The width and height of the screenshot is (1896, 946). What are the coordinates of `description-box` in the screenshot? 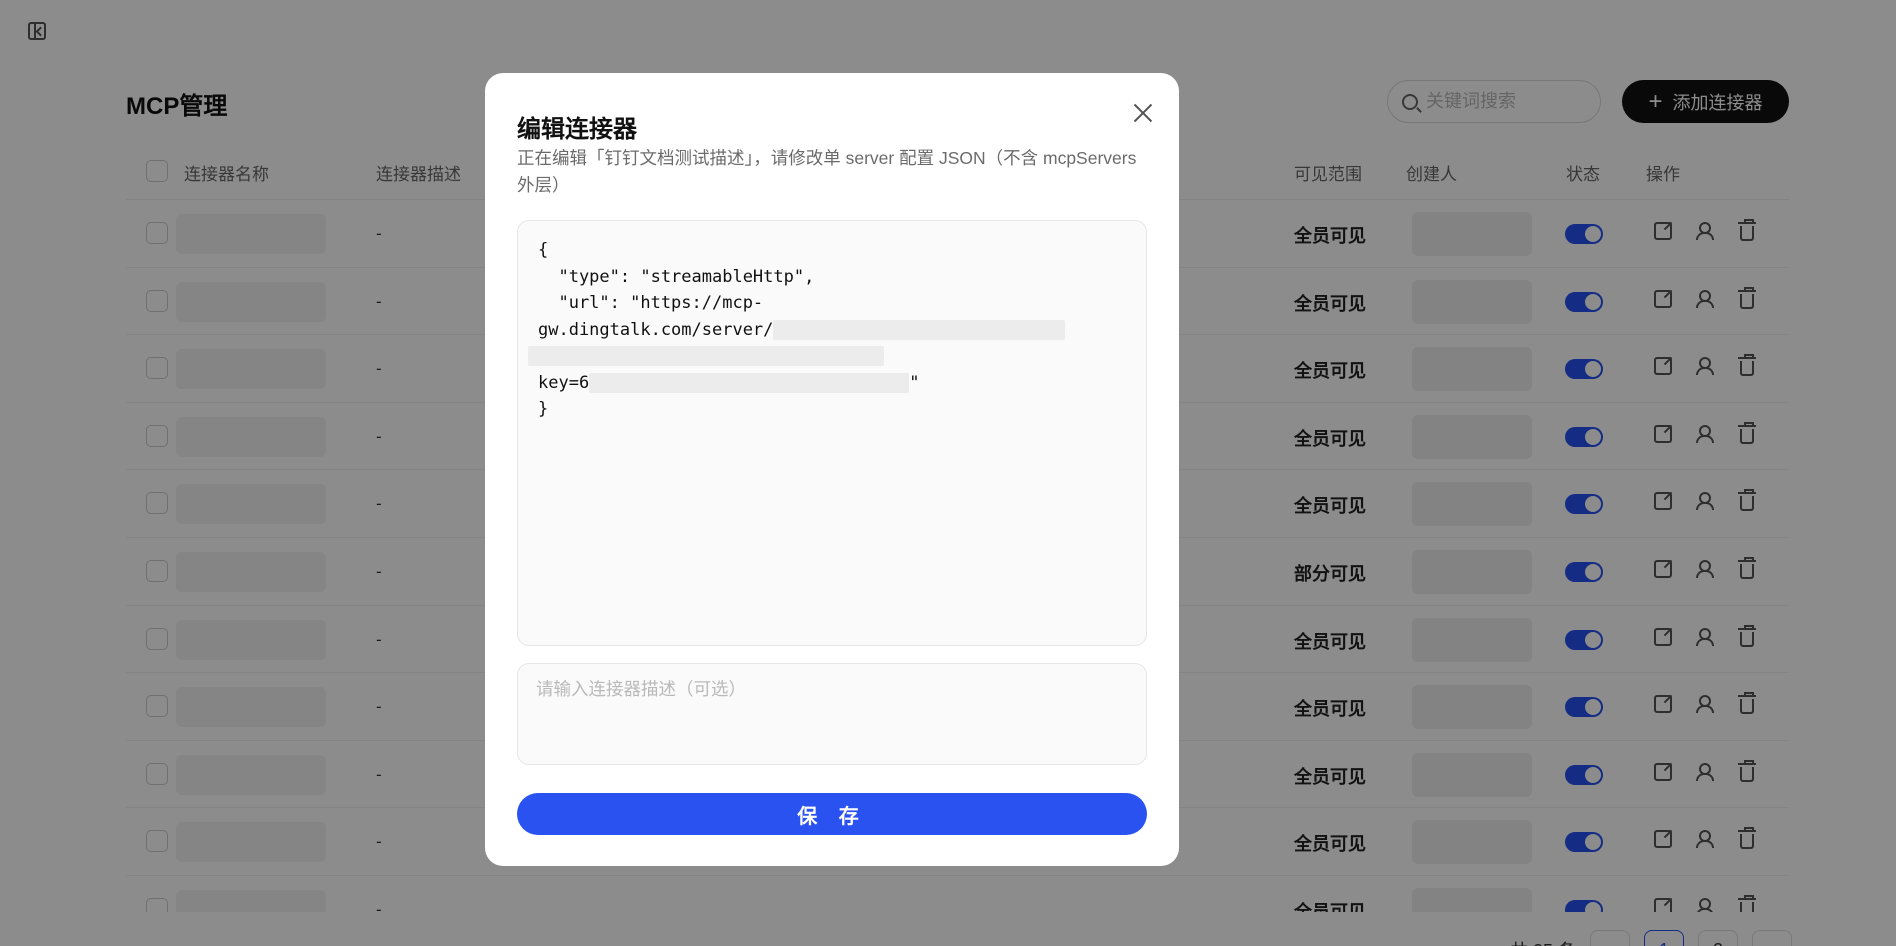 It's located at (832, 714).